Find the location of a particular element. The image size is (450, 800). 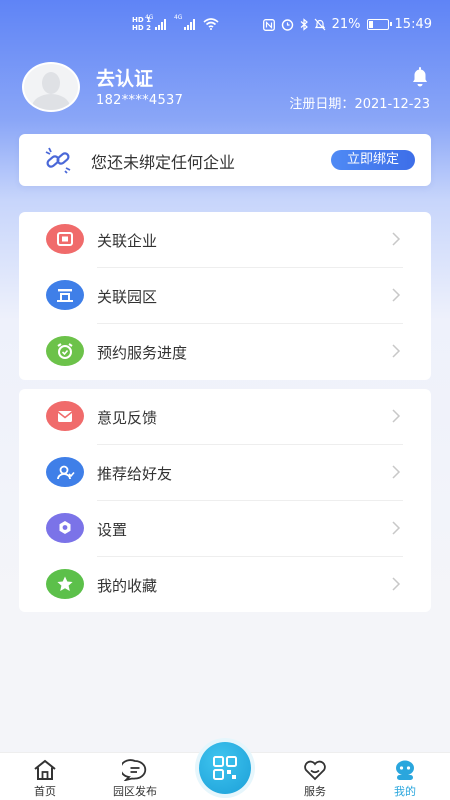

menu-item-label: 关联园区 is located at coordinates (127, 297).